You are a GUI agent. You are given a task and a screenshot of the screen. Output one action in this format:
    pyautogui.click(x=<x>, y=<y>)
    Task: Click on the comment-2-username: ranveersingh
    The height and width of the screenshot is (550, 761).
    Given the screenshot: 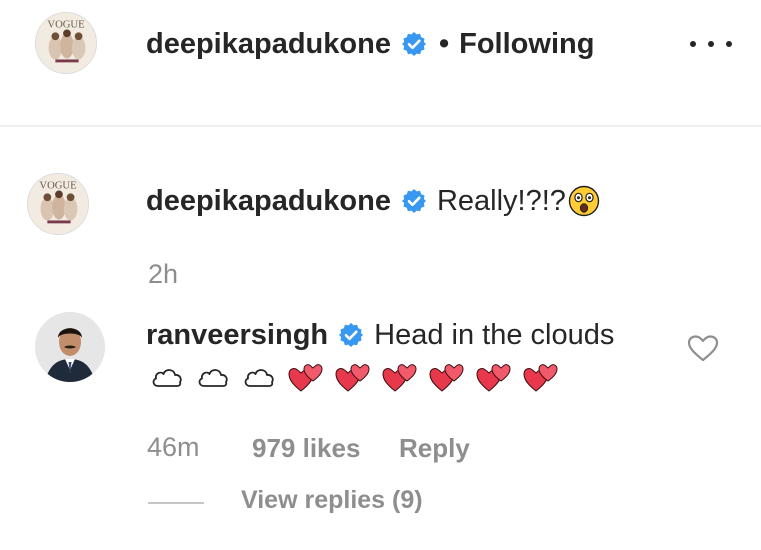 What is the action you would take?
    pyautogui.click(x=237, y=335)
    